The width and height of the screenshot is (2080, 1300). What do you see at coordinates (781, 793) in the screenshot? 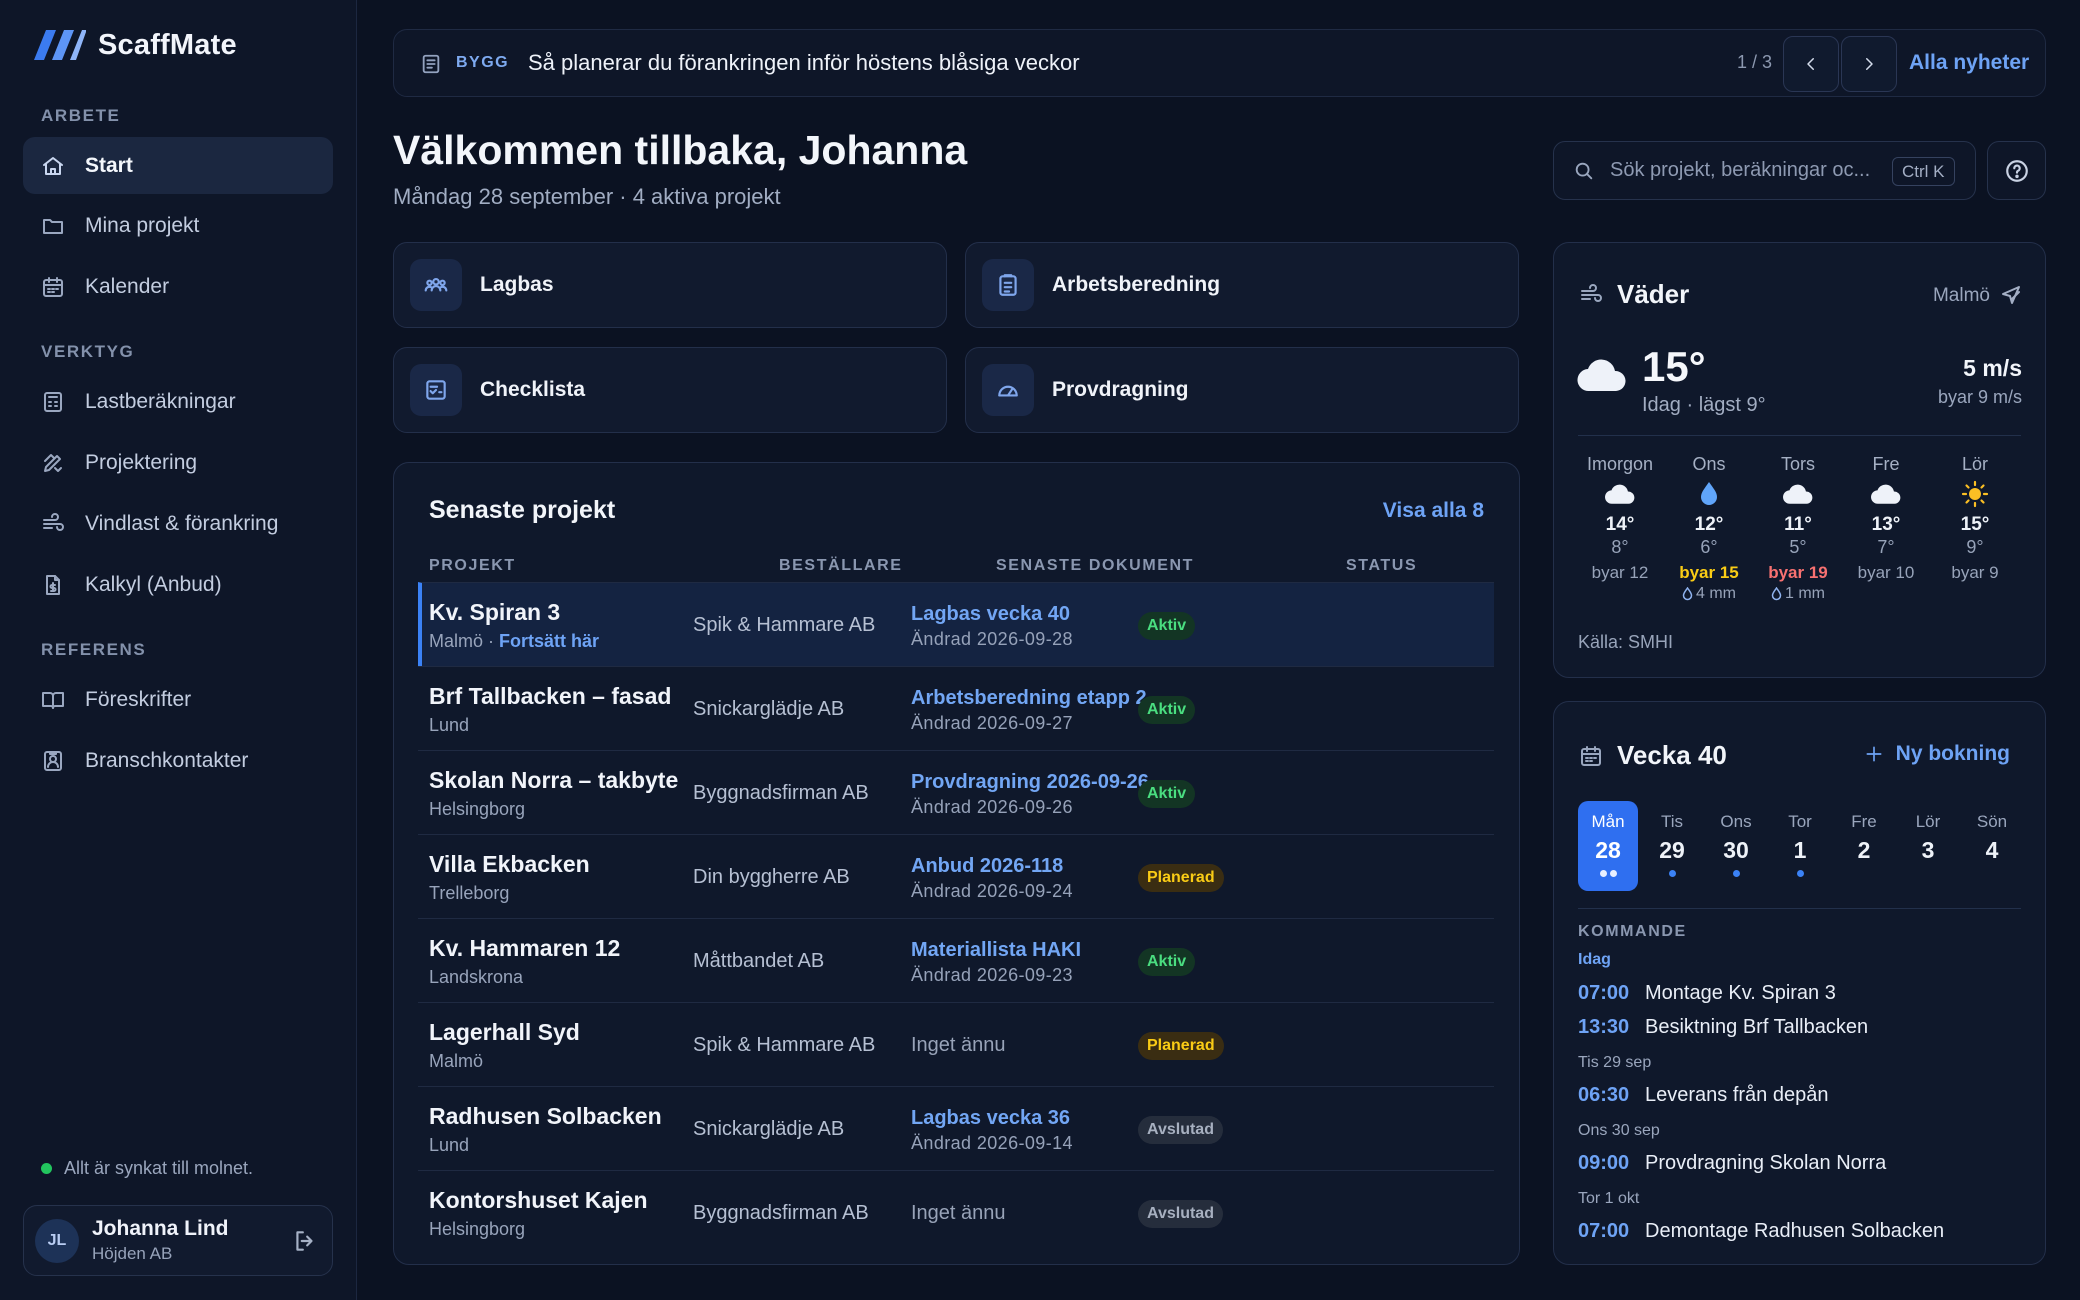
I see `project-client: Byggnadsfirman AB` at bounding box center [781, 793].